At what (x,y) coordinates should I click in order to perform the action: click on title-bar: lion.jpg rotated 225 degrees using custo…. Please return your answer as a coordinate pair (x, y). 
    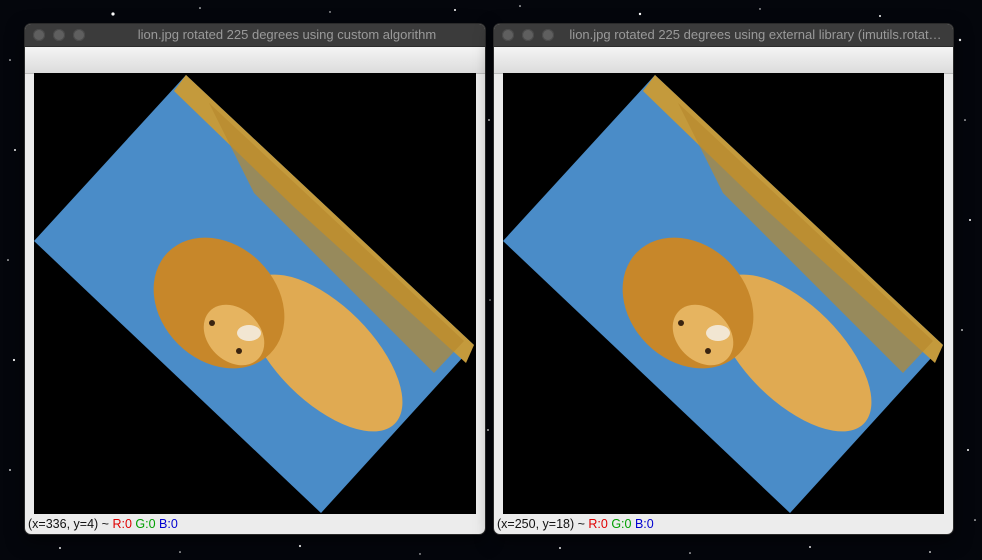
    Looking at the image, I should click on (255, 35).